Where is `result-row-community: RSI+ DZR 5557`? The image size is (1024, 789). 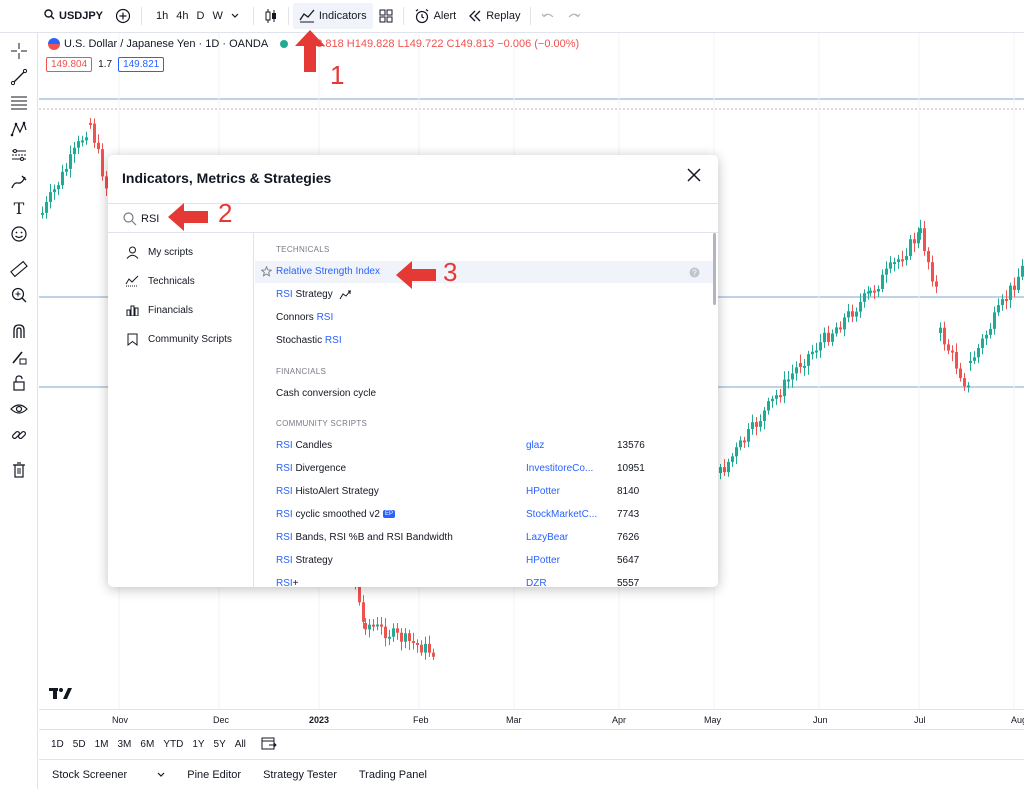
result-row-community: RSI+ DZR 5557 is located at coordinates (484, 580).